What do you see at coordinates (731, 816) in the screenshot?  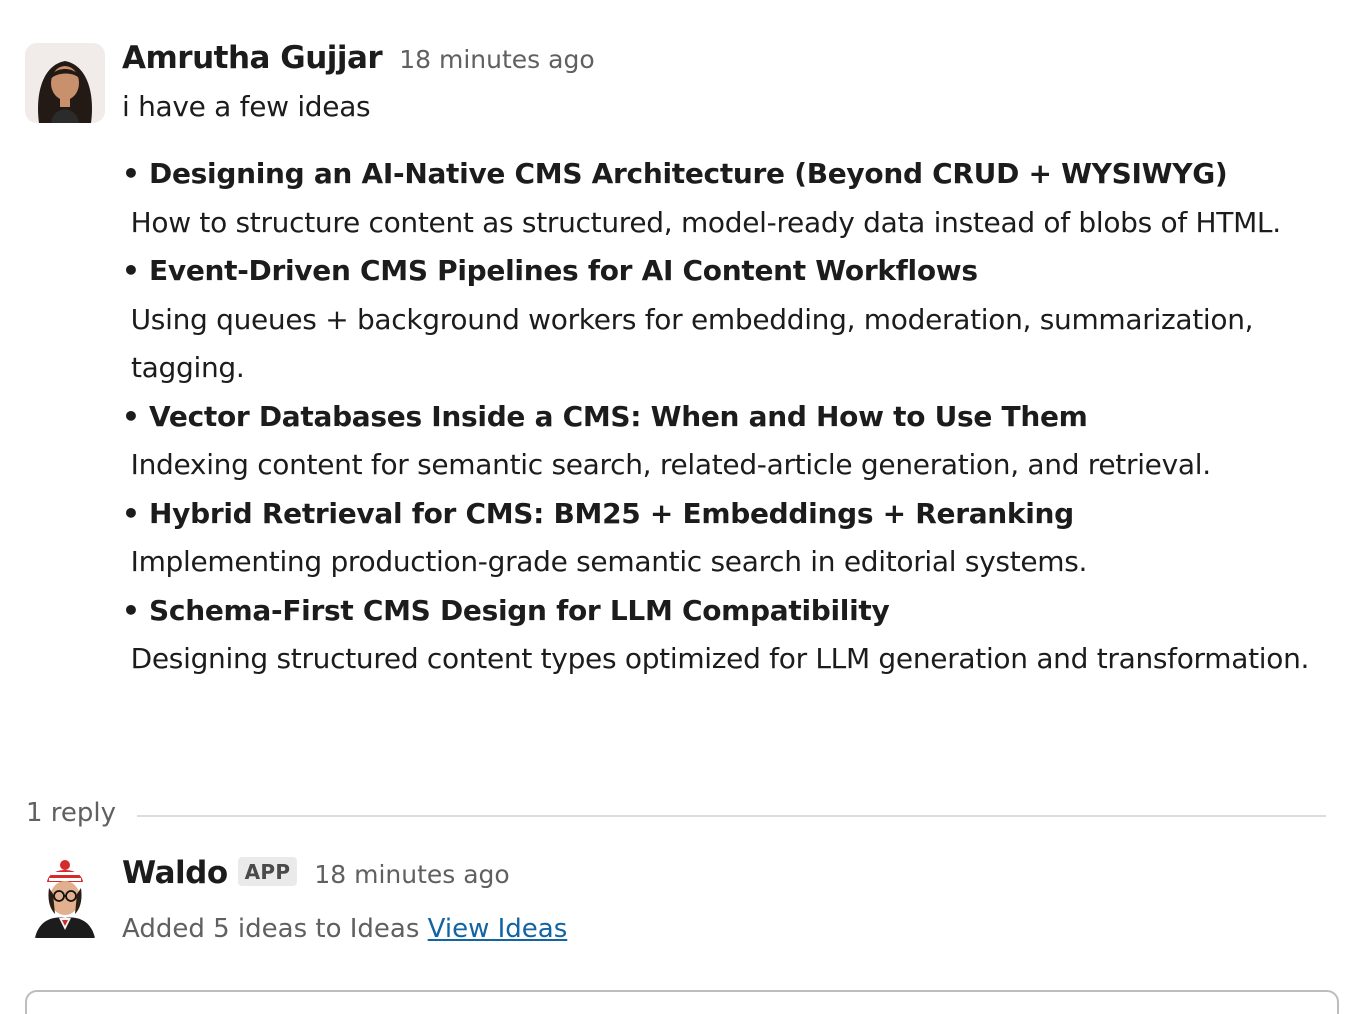 I see `replies-divider` at bounding box center [731, 816].